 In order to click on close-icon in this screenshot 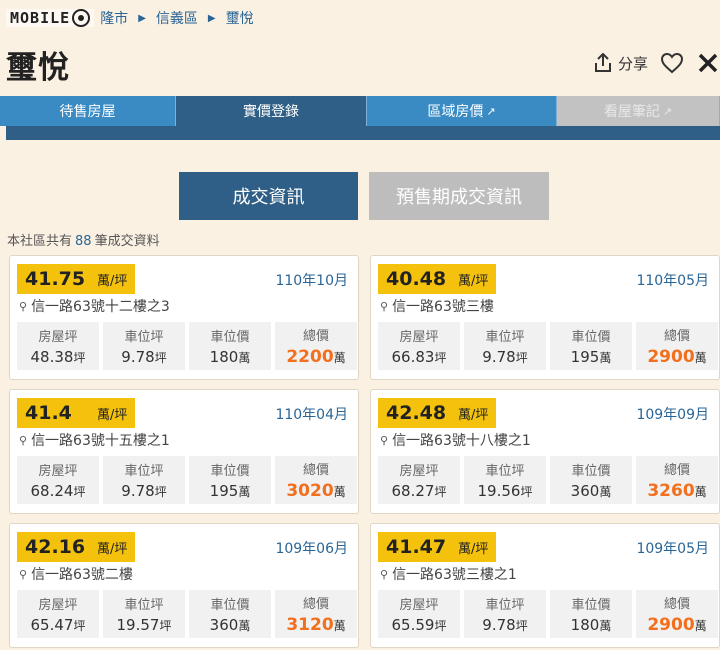, I will do `click(708, 63)`.